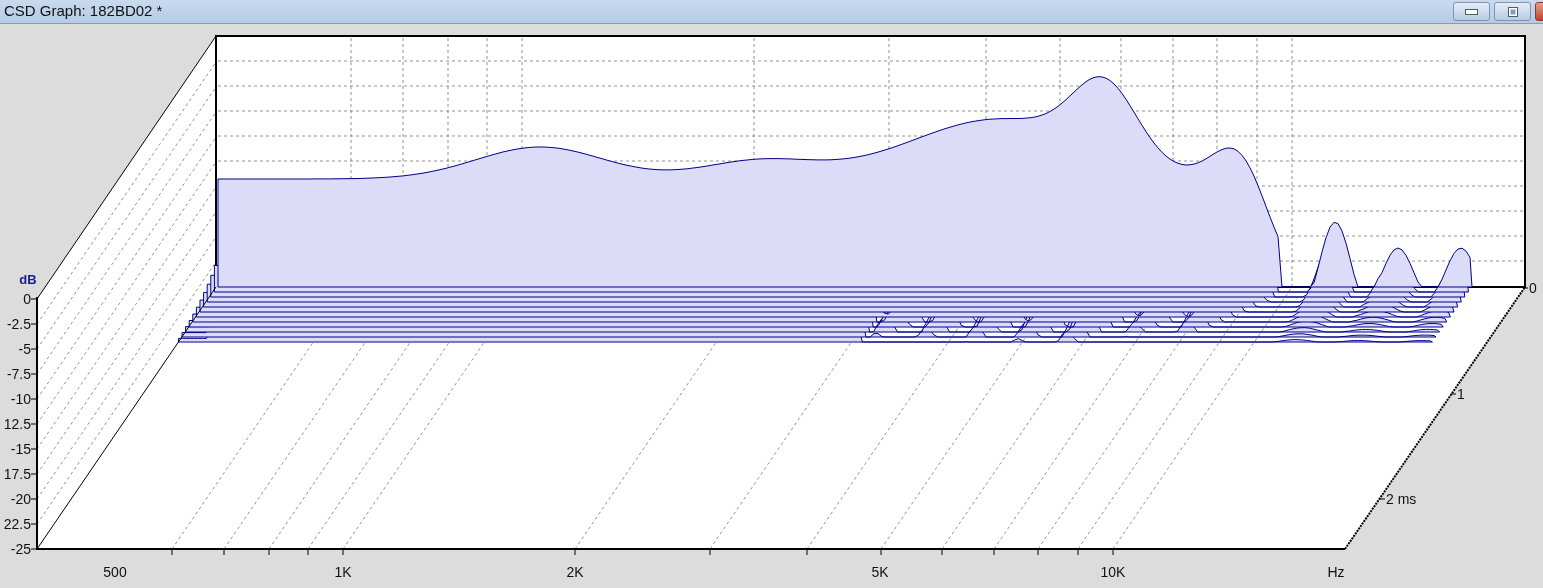 The image size is (1543, 588). What do you see at coordinates (1336, 572) in the screenshot?
I see `axis-unit-label: Hz` at bounding box center [1336, 572].